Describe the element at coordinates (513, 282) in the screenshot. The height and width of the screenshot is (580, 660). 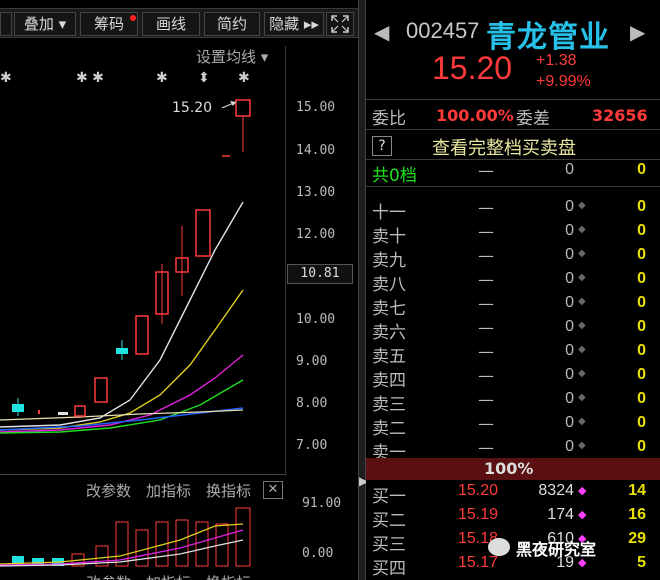
I see `sell-order-row: 卖八 — 0 ◆ 0` at that location.